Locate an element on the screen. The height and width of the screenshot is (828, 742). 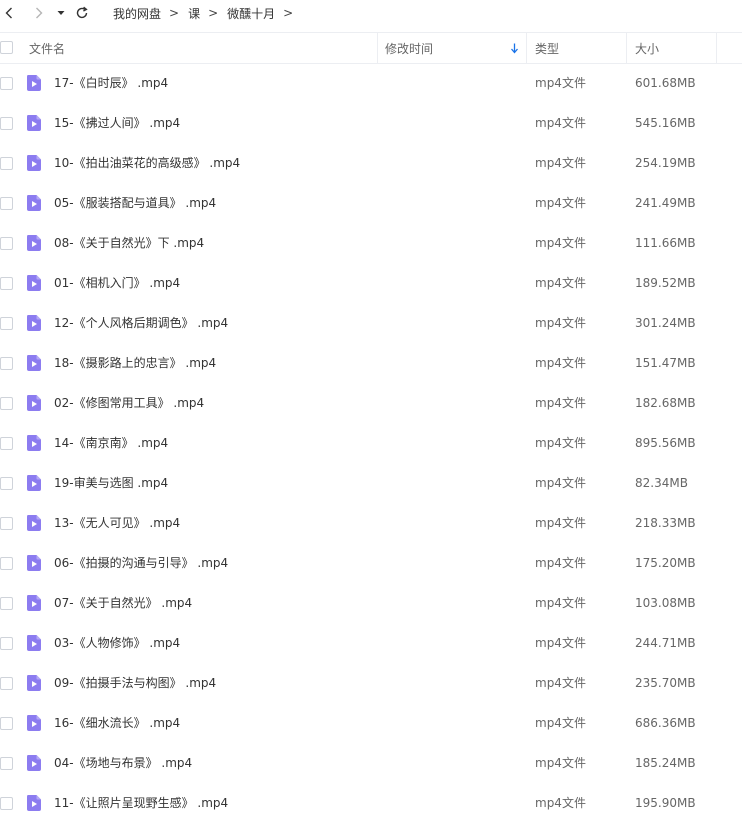
file-name: 06-《拍摄的沟通与引导》 .mp4 is located at coordinates (141, 563).